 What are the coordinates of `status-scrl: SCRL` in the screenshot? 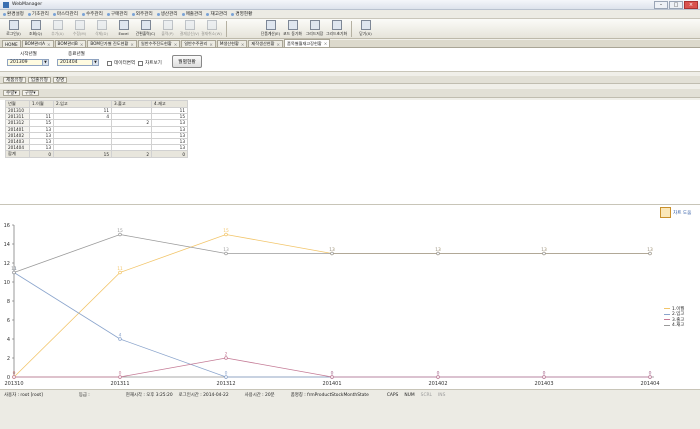 It's located at (426, 395).